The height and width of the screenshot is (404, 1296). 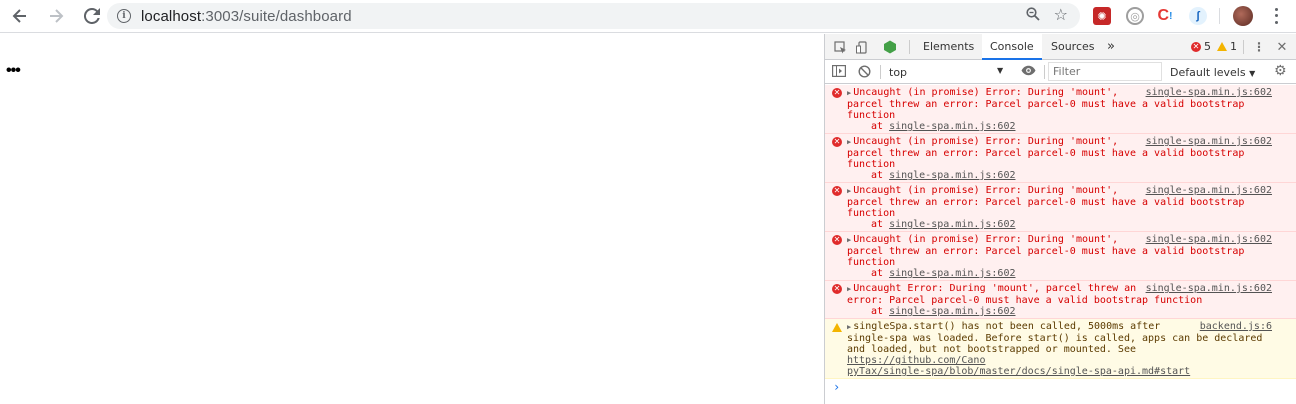 I want to click on forward-button, so click(x=56, y=16).